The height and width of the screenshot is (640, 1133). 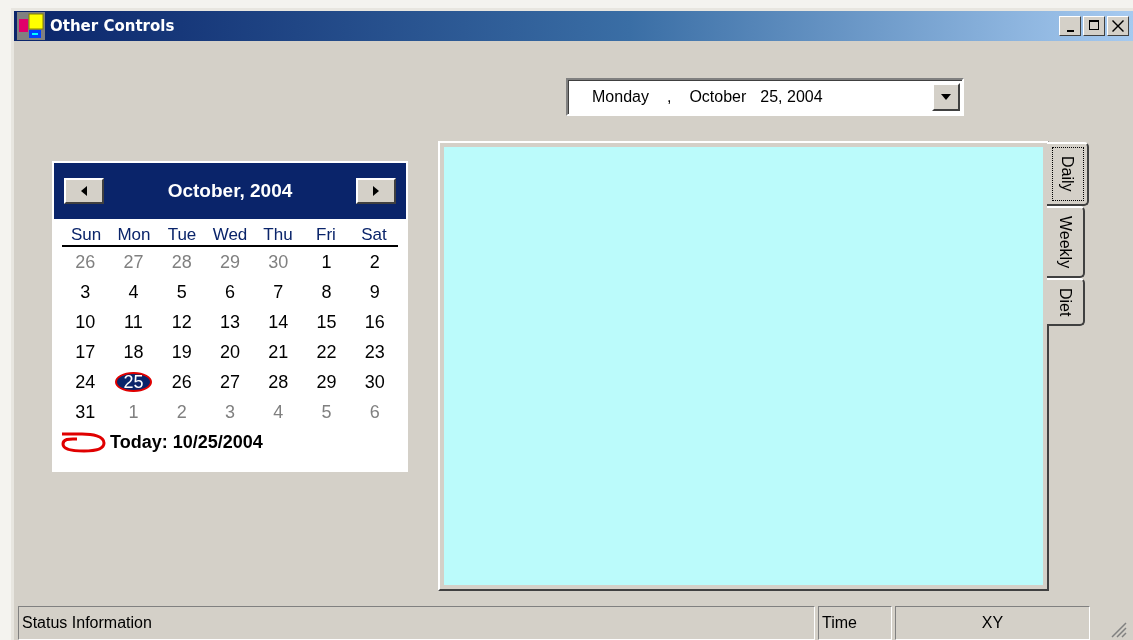 I want to click on tab: Diet, so click(x=1066, y=302).